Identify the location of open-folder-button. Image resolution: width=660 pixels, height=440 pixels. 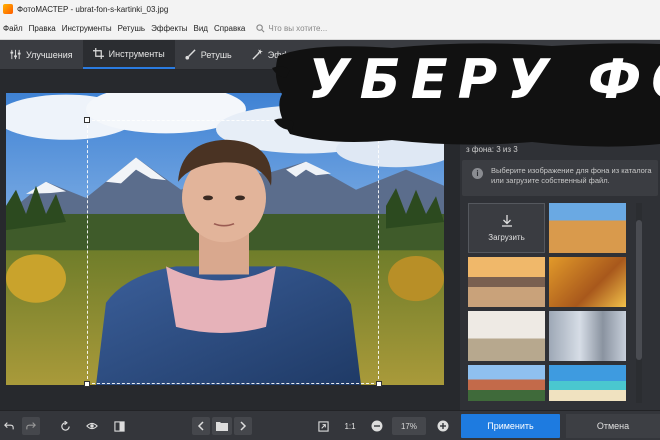
(222, 426).